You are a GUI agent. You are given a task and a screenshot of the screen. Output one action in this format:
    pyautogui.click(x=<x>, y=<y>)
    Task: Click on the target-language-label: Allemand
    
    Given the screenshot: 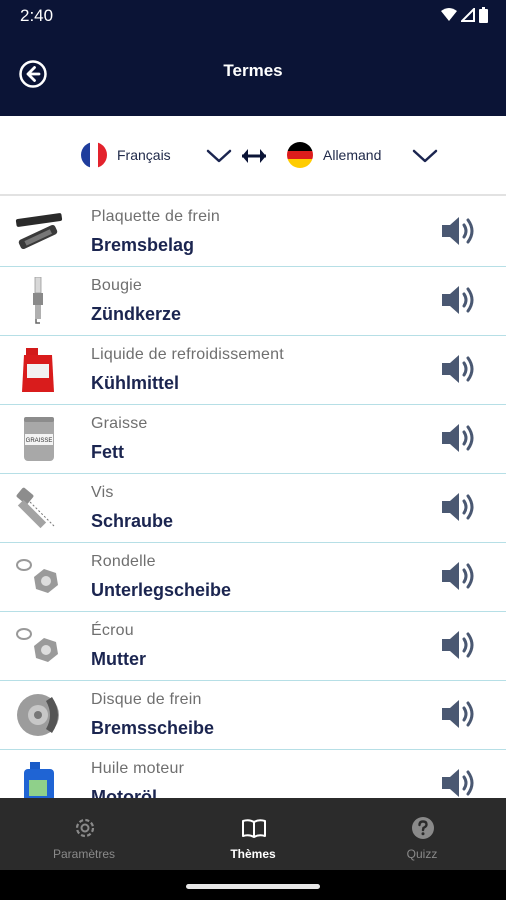 What is the action you would take?
    pyautogui.click(x=352, y=155)
    